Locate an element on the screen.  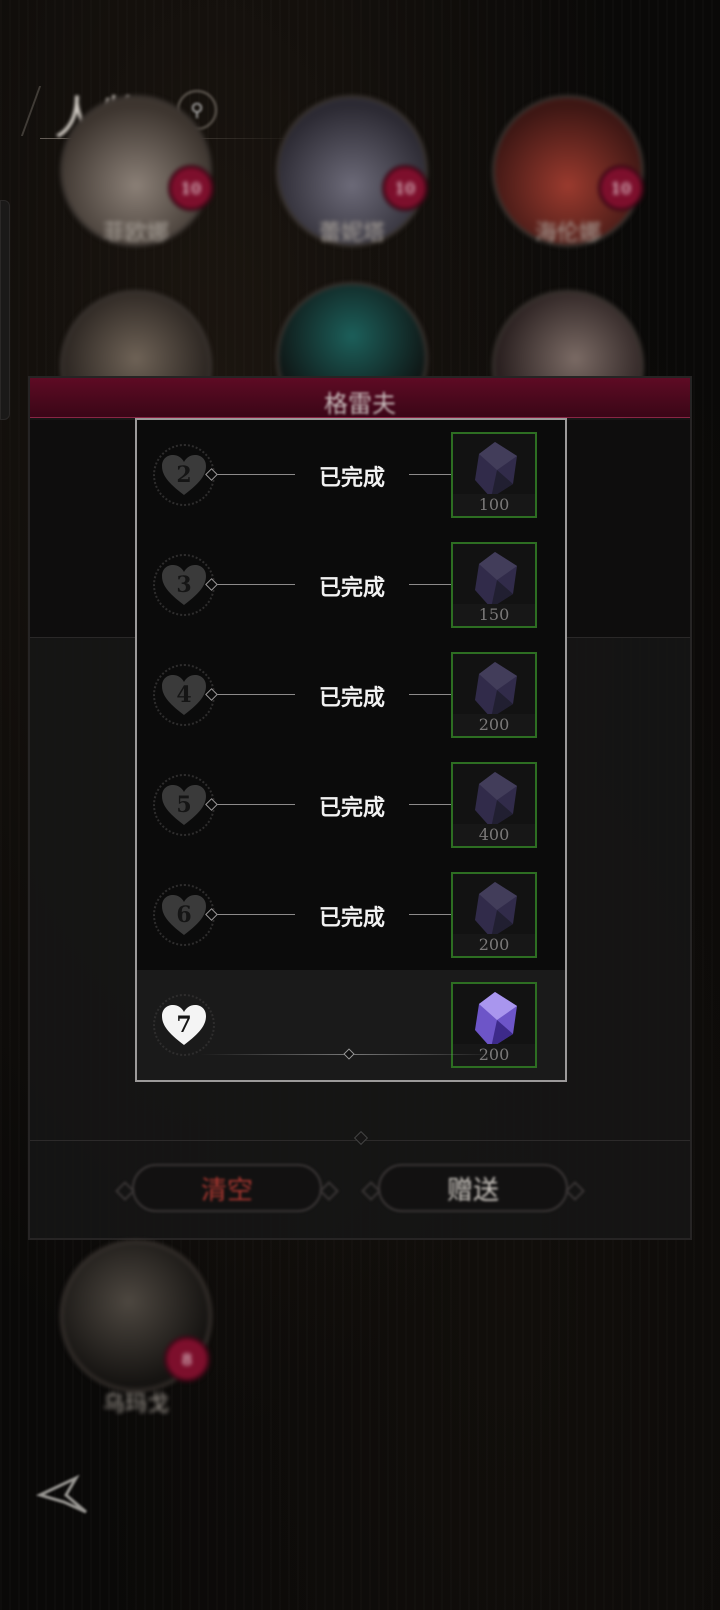
reward-item: 100 is located at coordinates (494, 475).